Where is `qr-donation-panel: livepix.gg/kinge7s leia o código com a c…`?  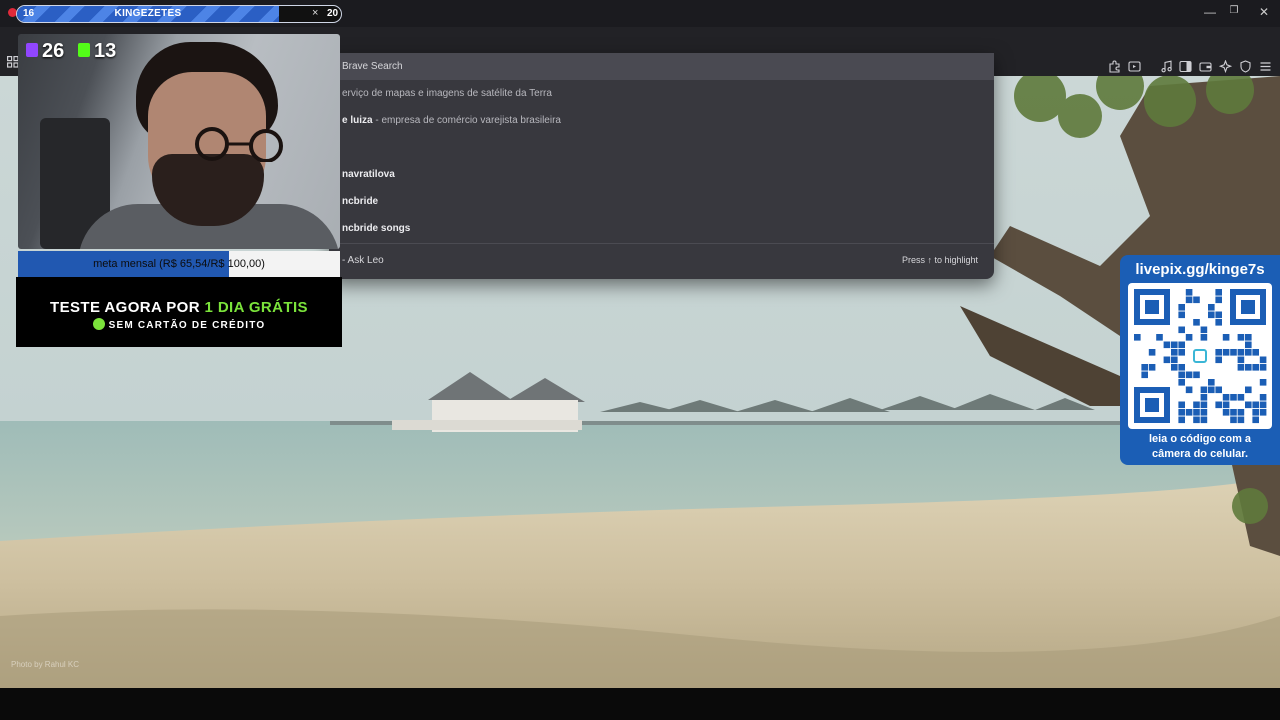 qr-donation-panel: livepix.gg/kinge7s leia o código com a c… is located at coordinates (1200, 360).